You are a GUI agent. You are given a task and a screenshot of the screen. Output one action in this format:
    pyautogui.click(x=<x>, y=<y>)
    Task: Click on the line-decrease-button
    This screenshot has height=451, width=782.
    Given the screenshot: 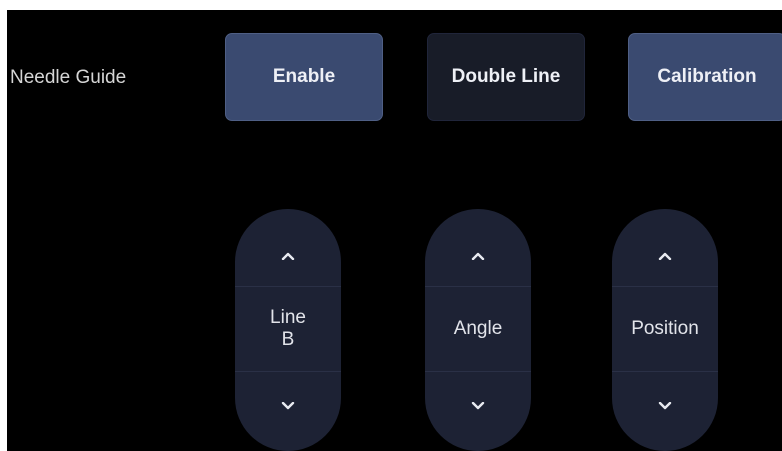 What is the action you would take?
    pyautogui.click(x=288, y=411)
    